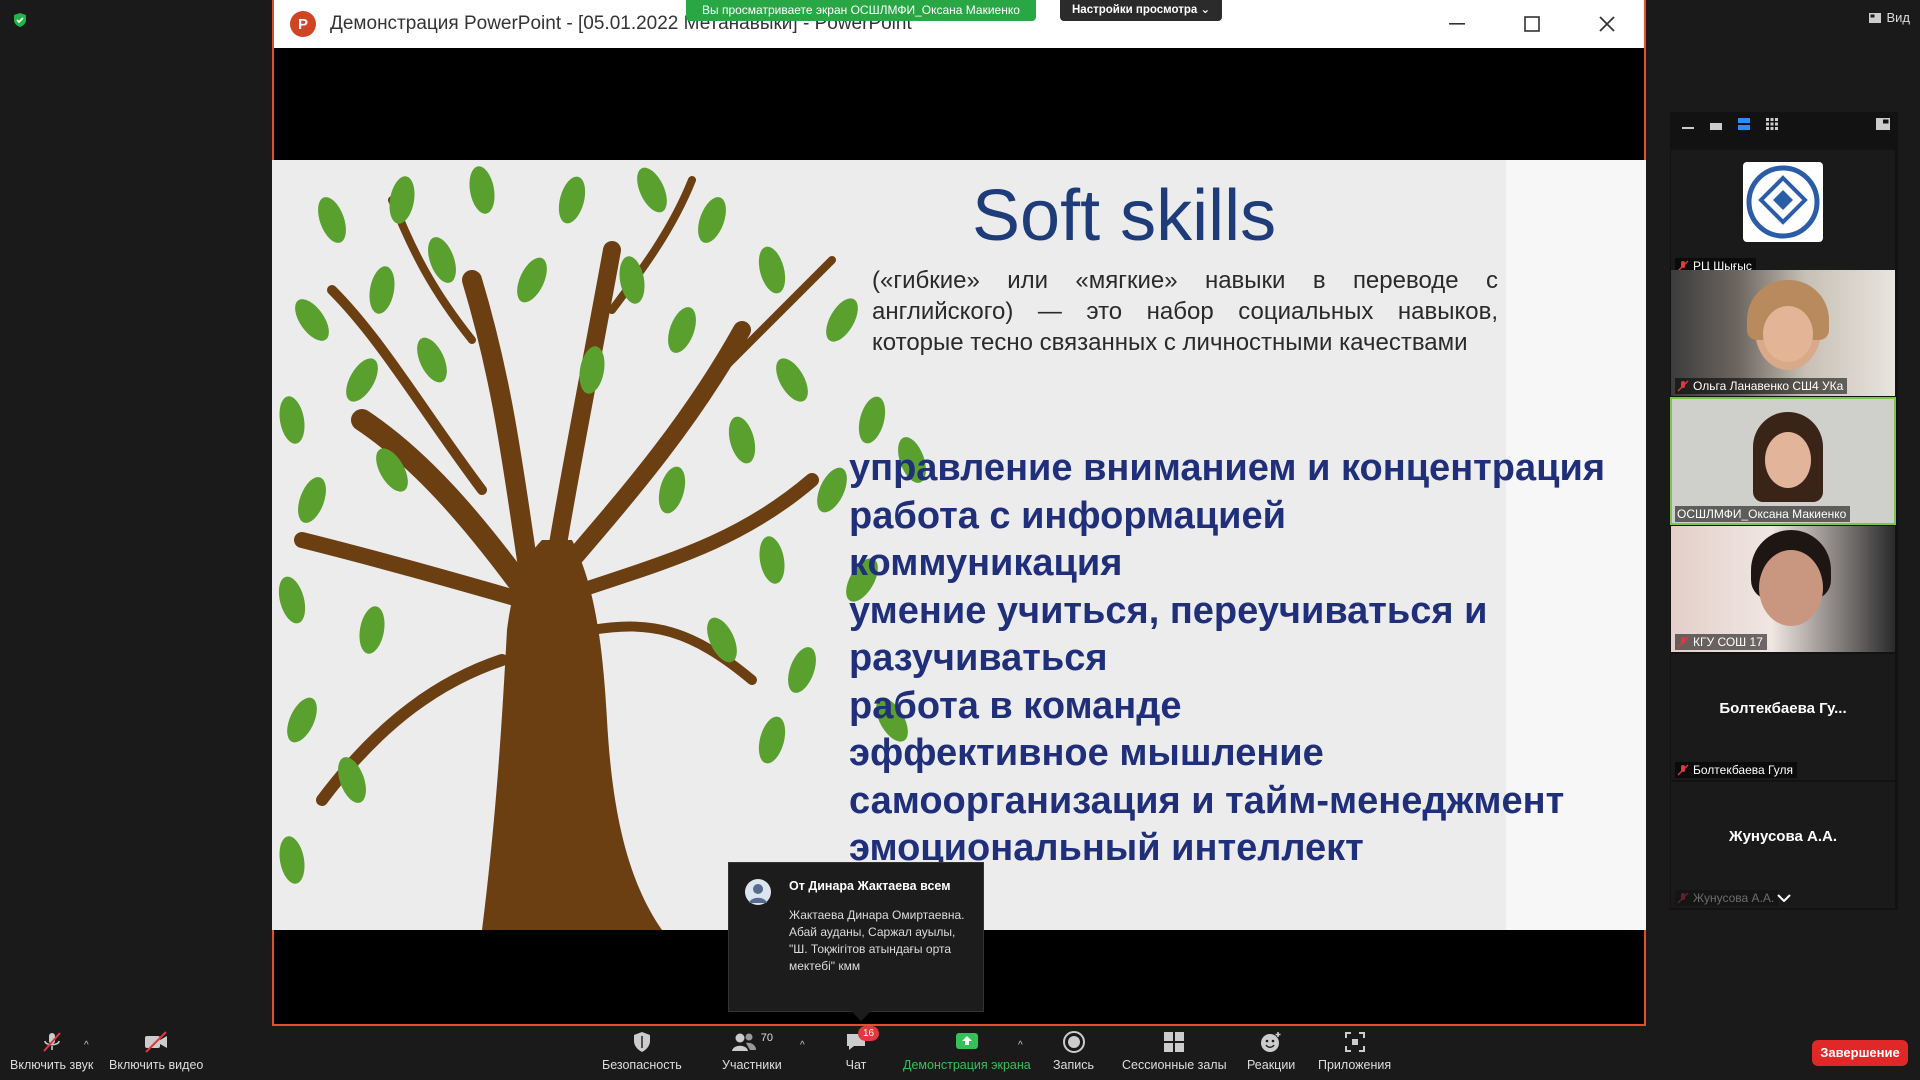 The image size is (1920, 1080). Describe the element at coordinates (986, 563) in the screenshot. I see `skill-item: коммуникация` at that location.